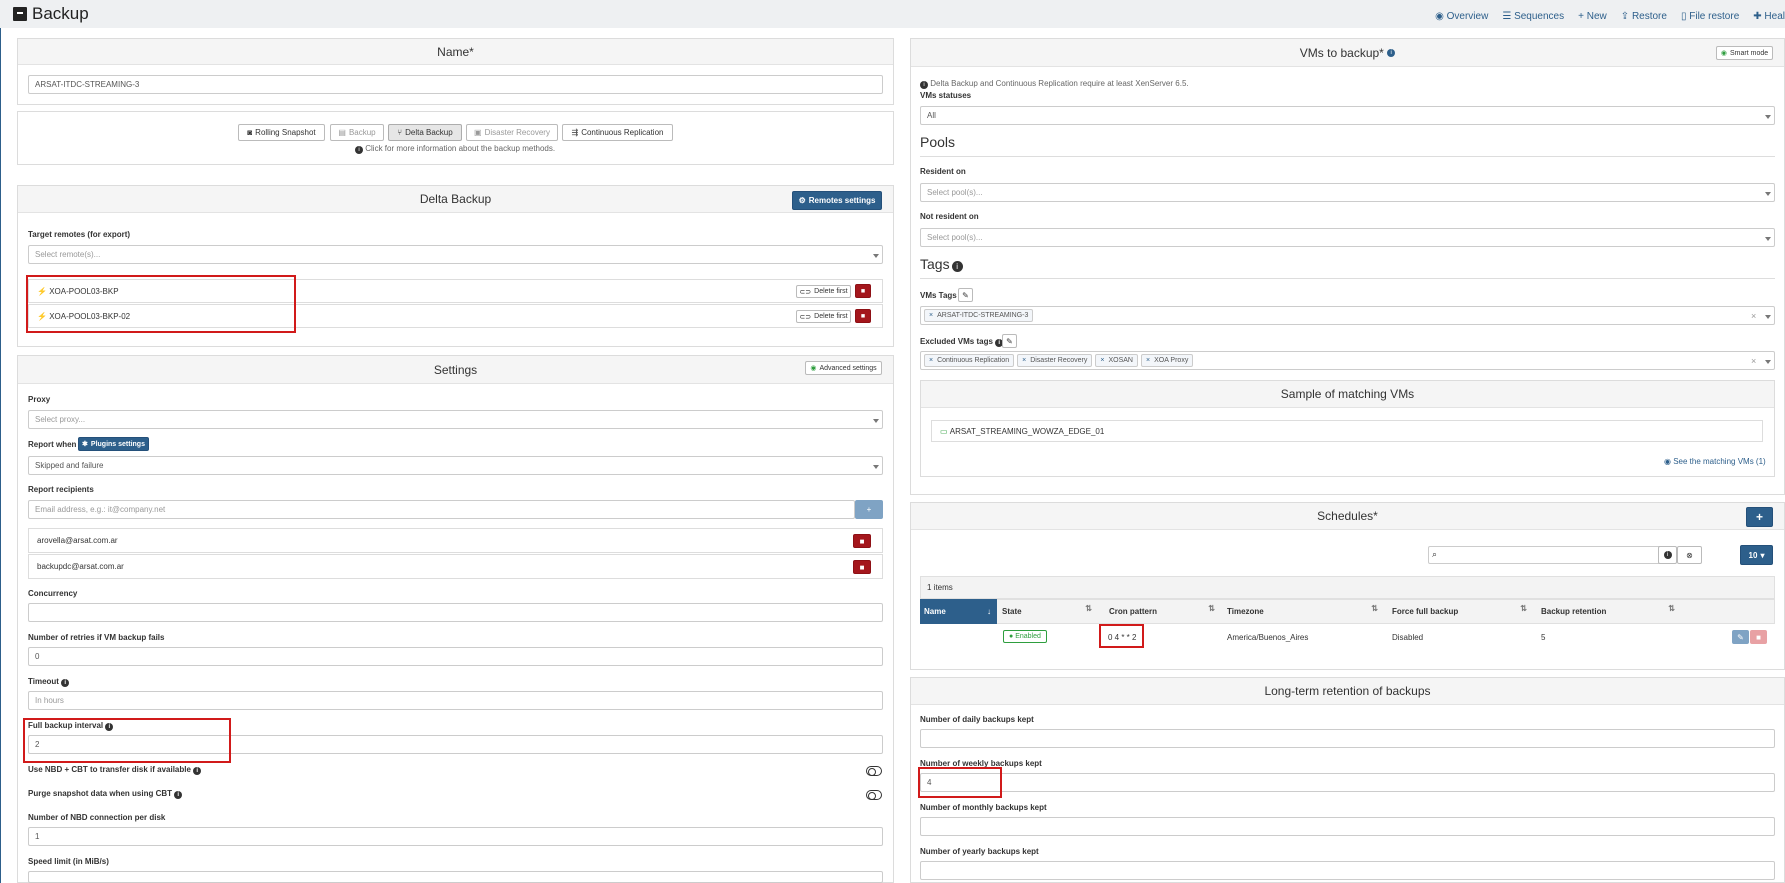  Describe the element at coordinates (938, 295) in the screenshot. I see `vm-tags-label: VMs Tags` at that location.